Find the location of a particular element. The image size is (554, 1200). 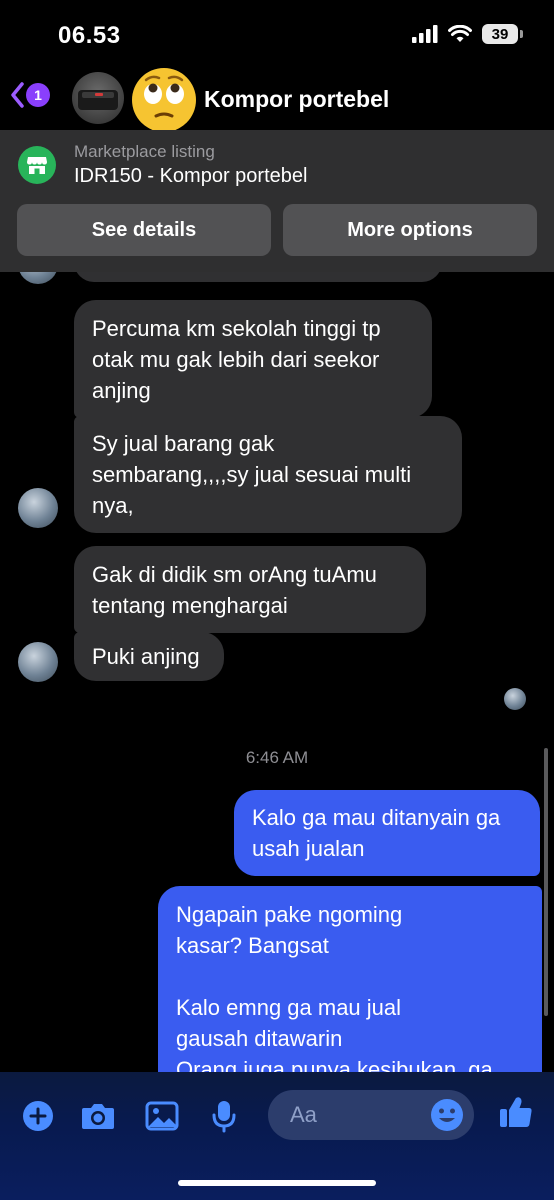

message-bubble-partial is located at coordinates (258, 277).